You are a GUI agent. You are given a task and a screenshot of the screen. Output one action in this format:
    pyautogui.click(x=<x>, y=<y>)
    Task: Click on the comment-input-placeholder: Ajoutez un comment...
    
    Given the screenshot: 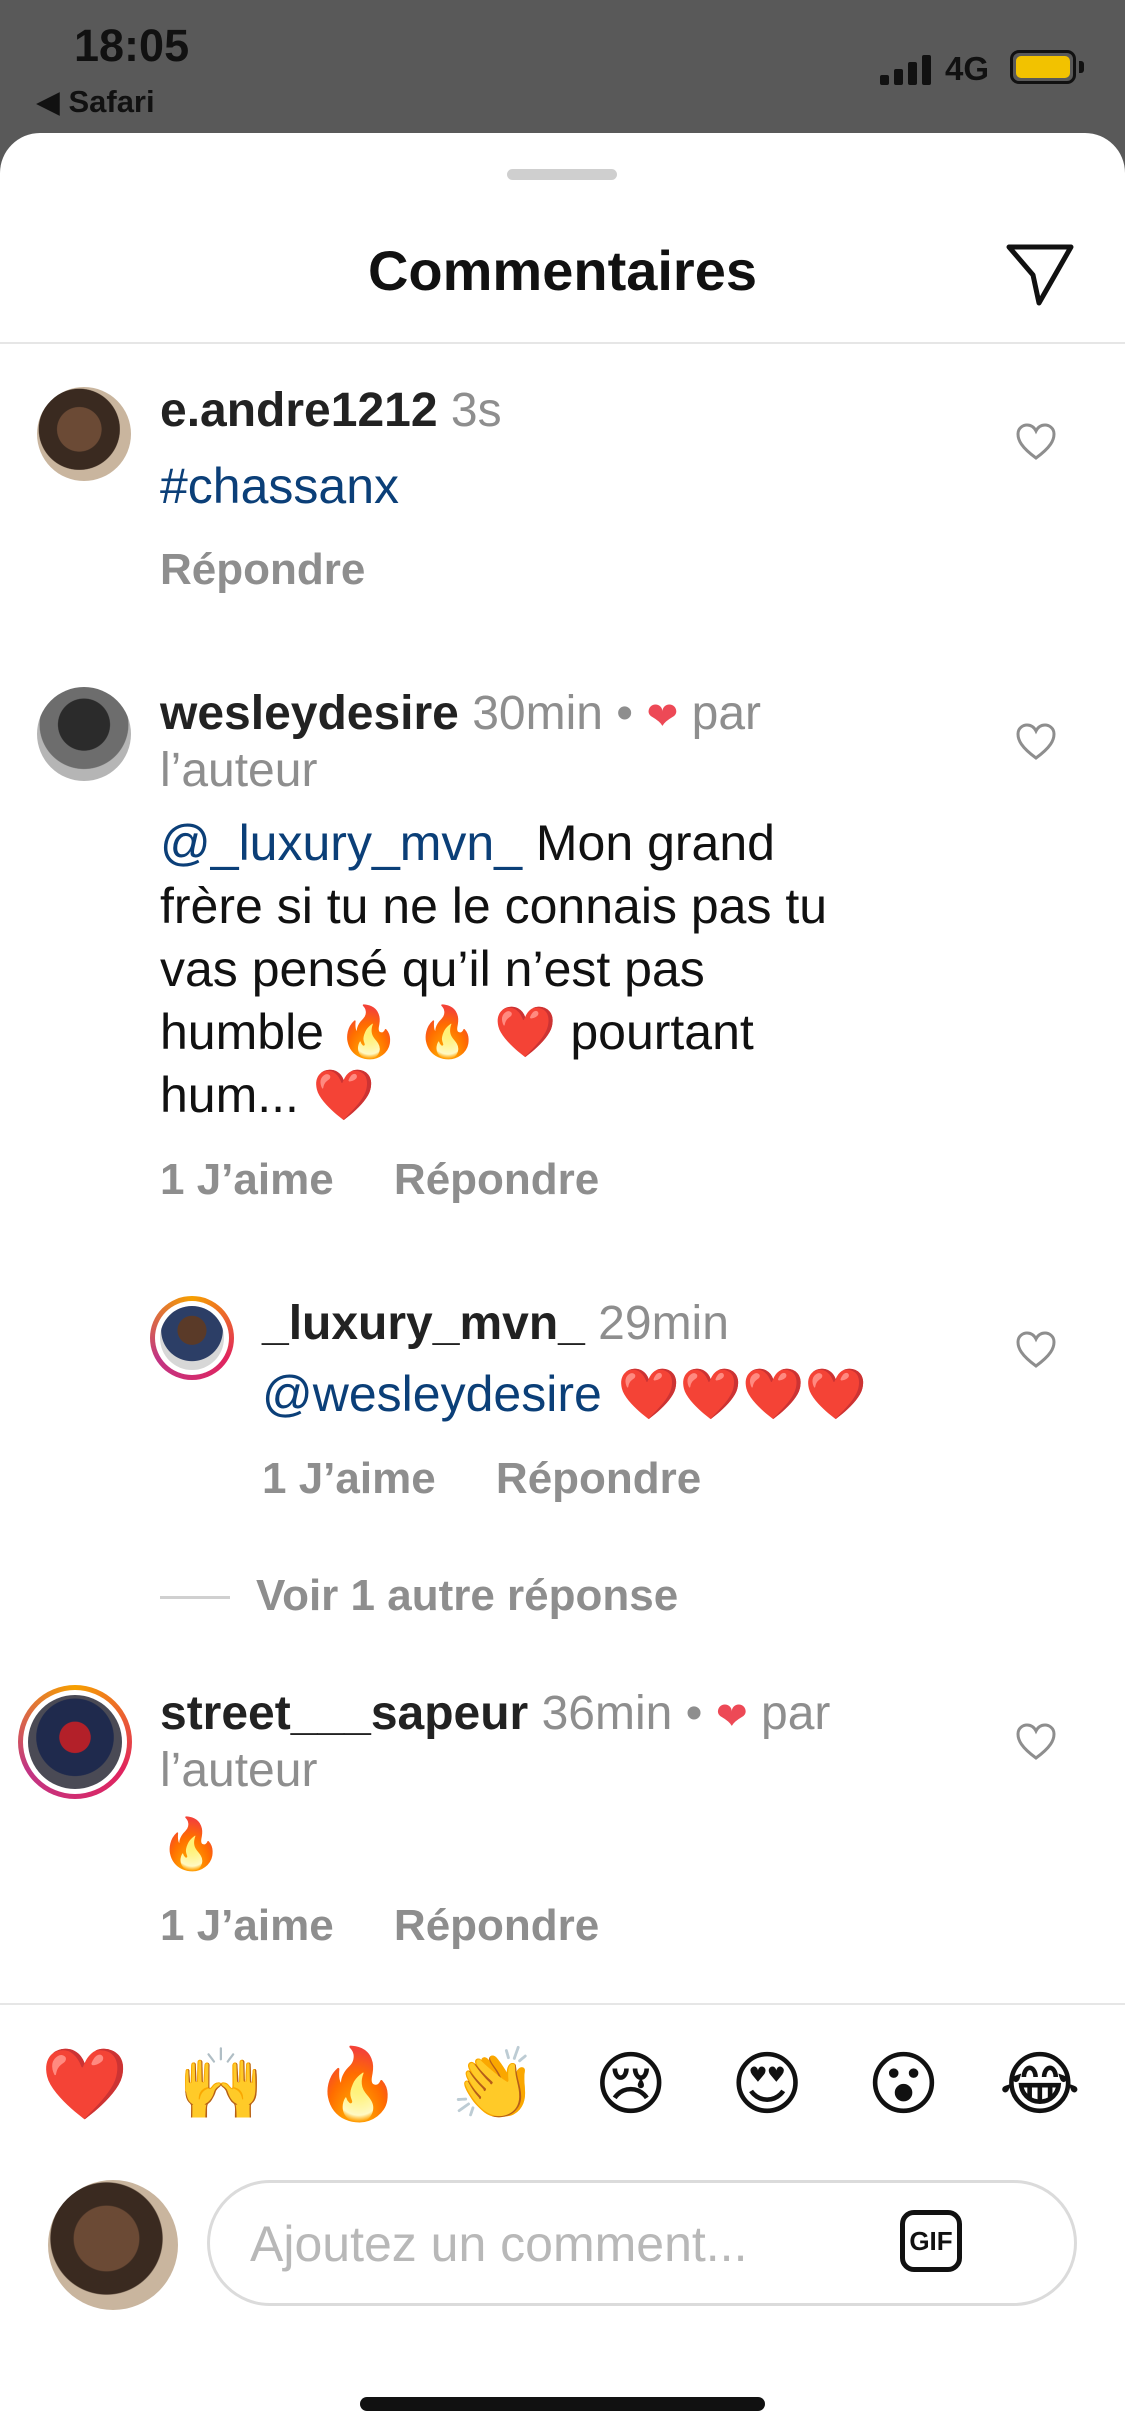 What is the action you would take?
    pyautogui.click(x=499, y=2244)
    